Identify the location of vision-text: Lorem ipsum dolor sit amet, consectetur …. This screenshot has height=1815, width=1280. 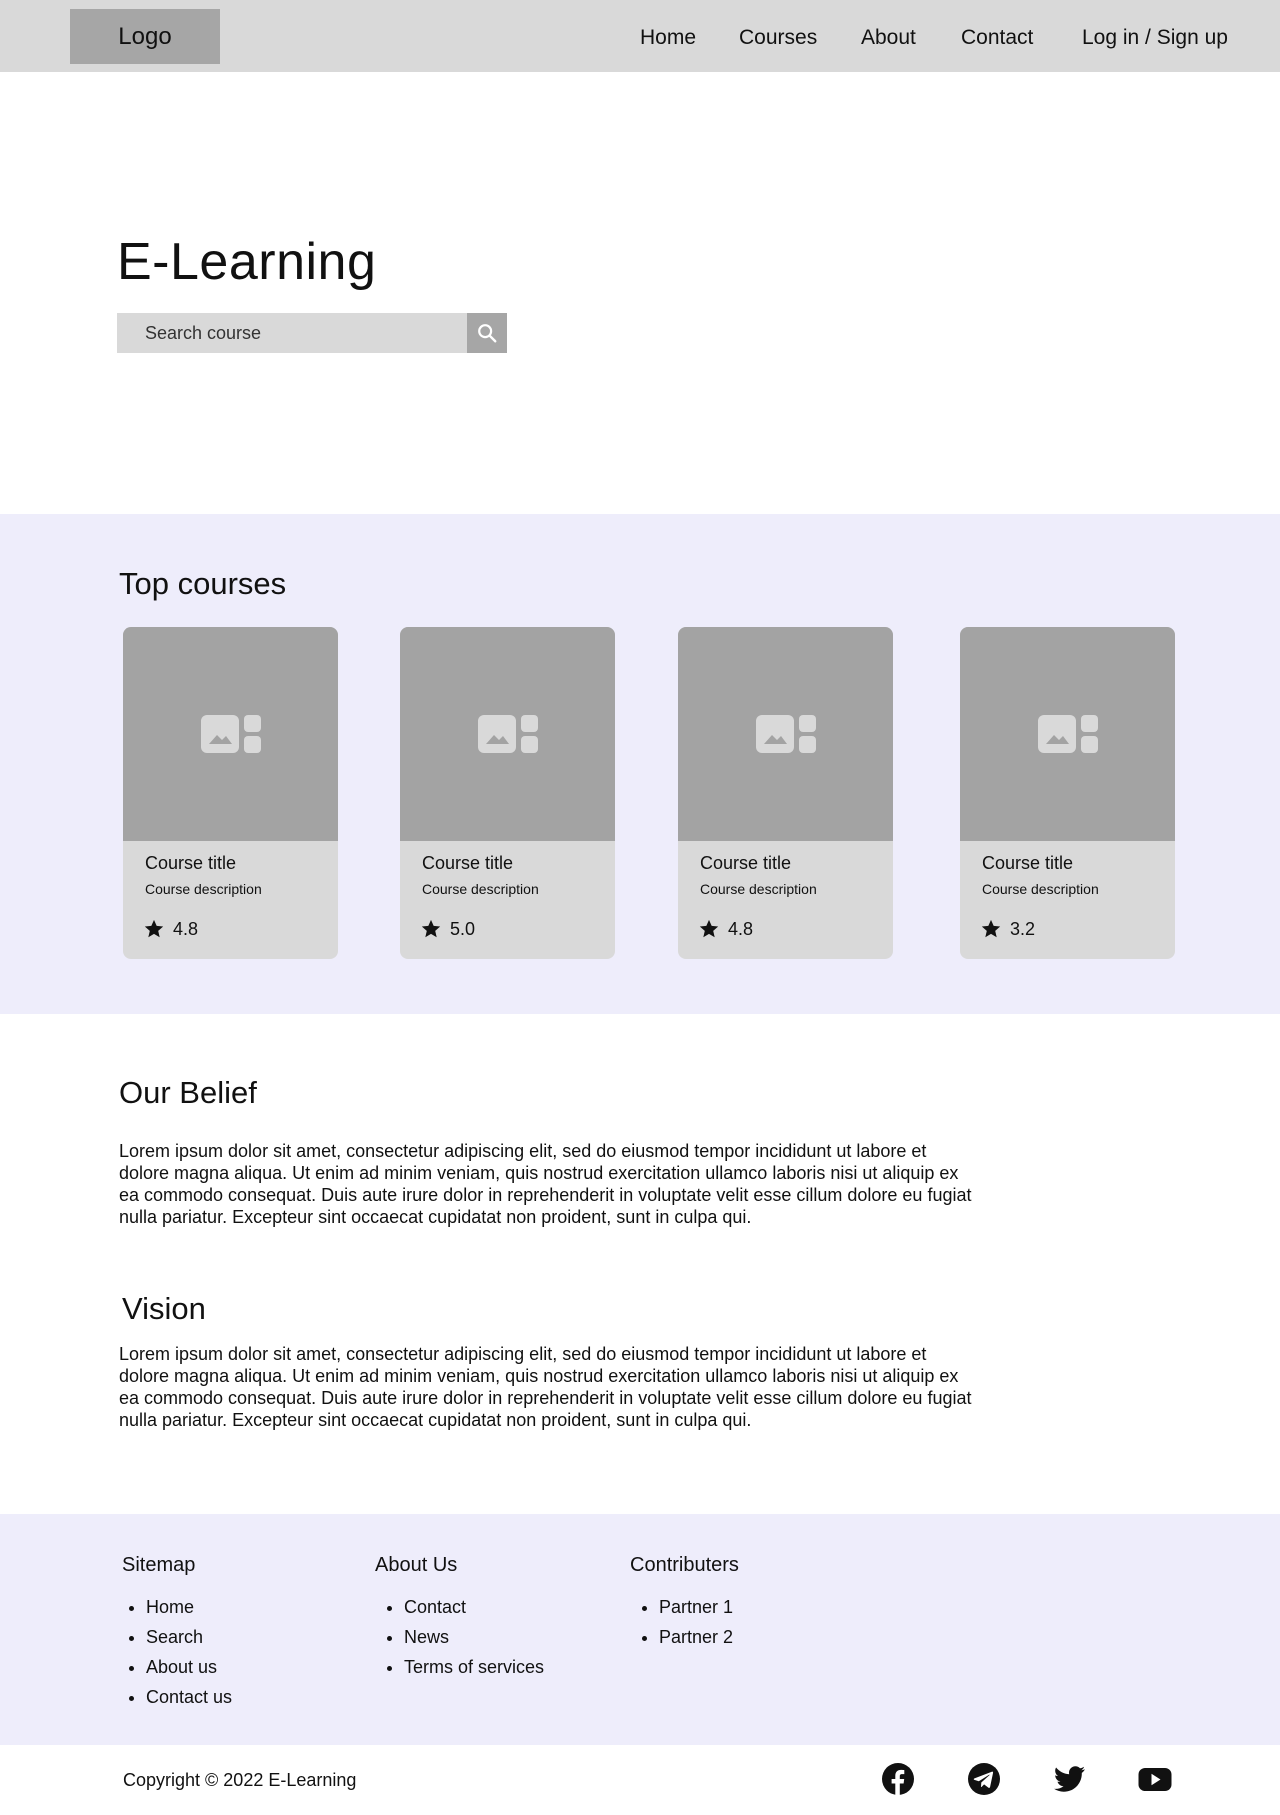
(545, 1387).